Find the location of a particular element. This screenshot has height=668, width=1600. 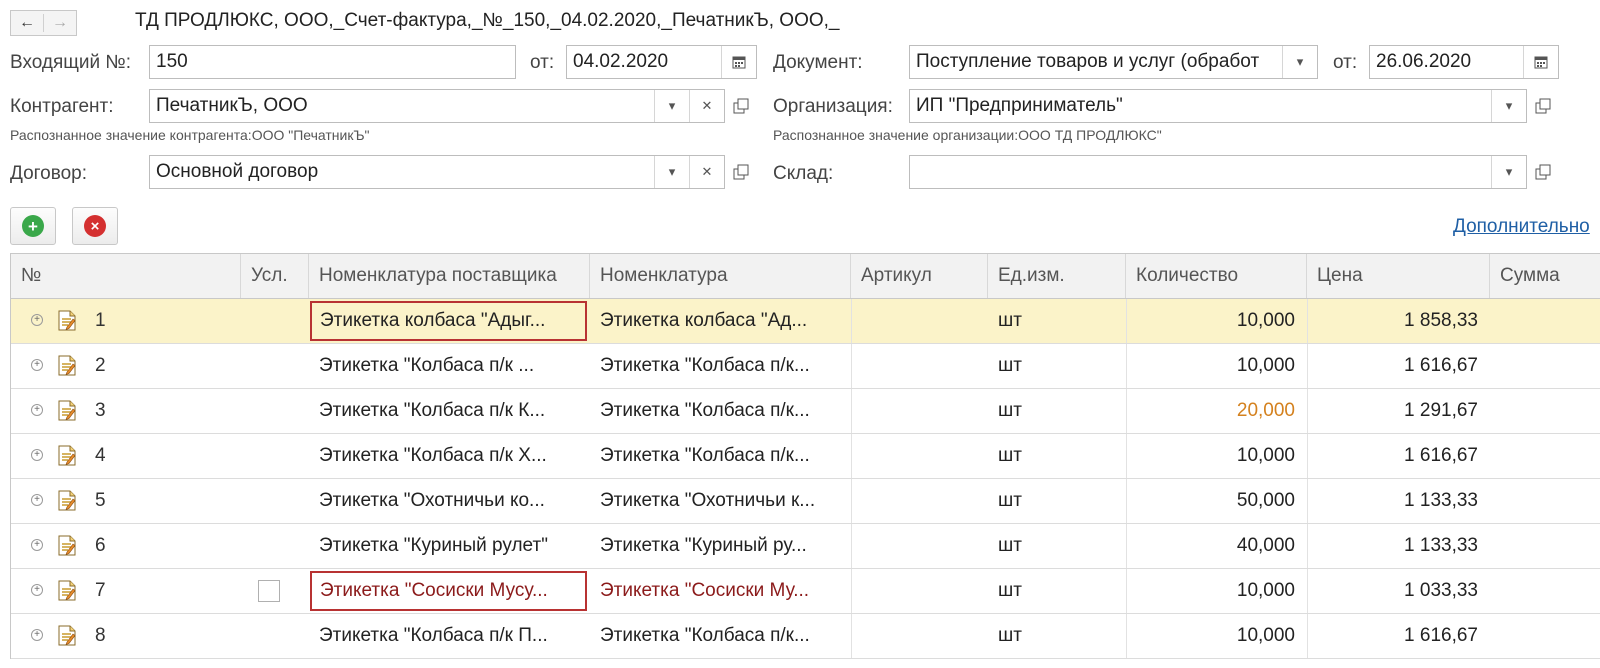

col-header-number: № is located at coordinates (126, 276).